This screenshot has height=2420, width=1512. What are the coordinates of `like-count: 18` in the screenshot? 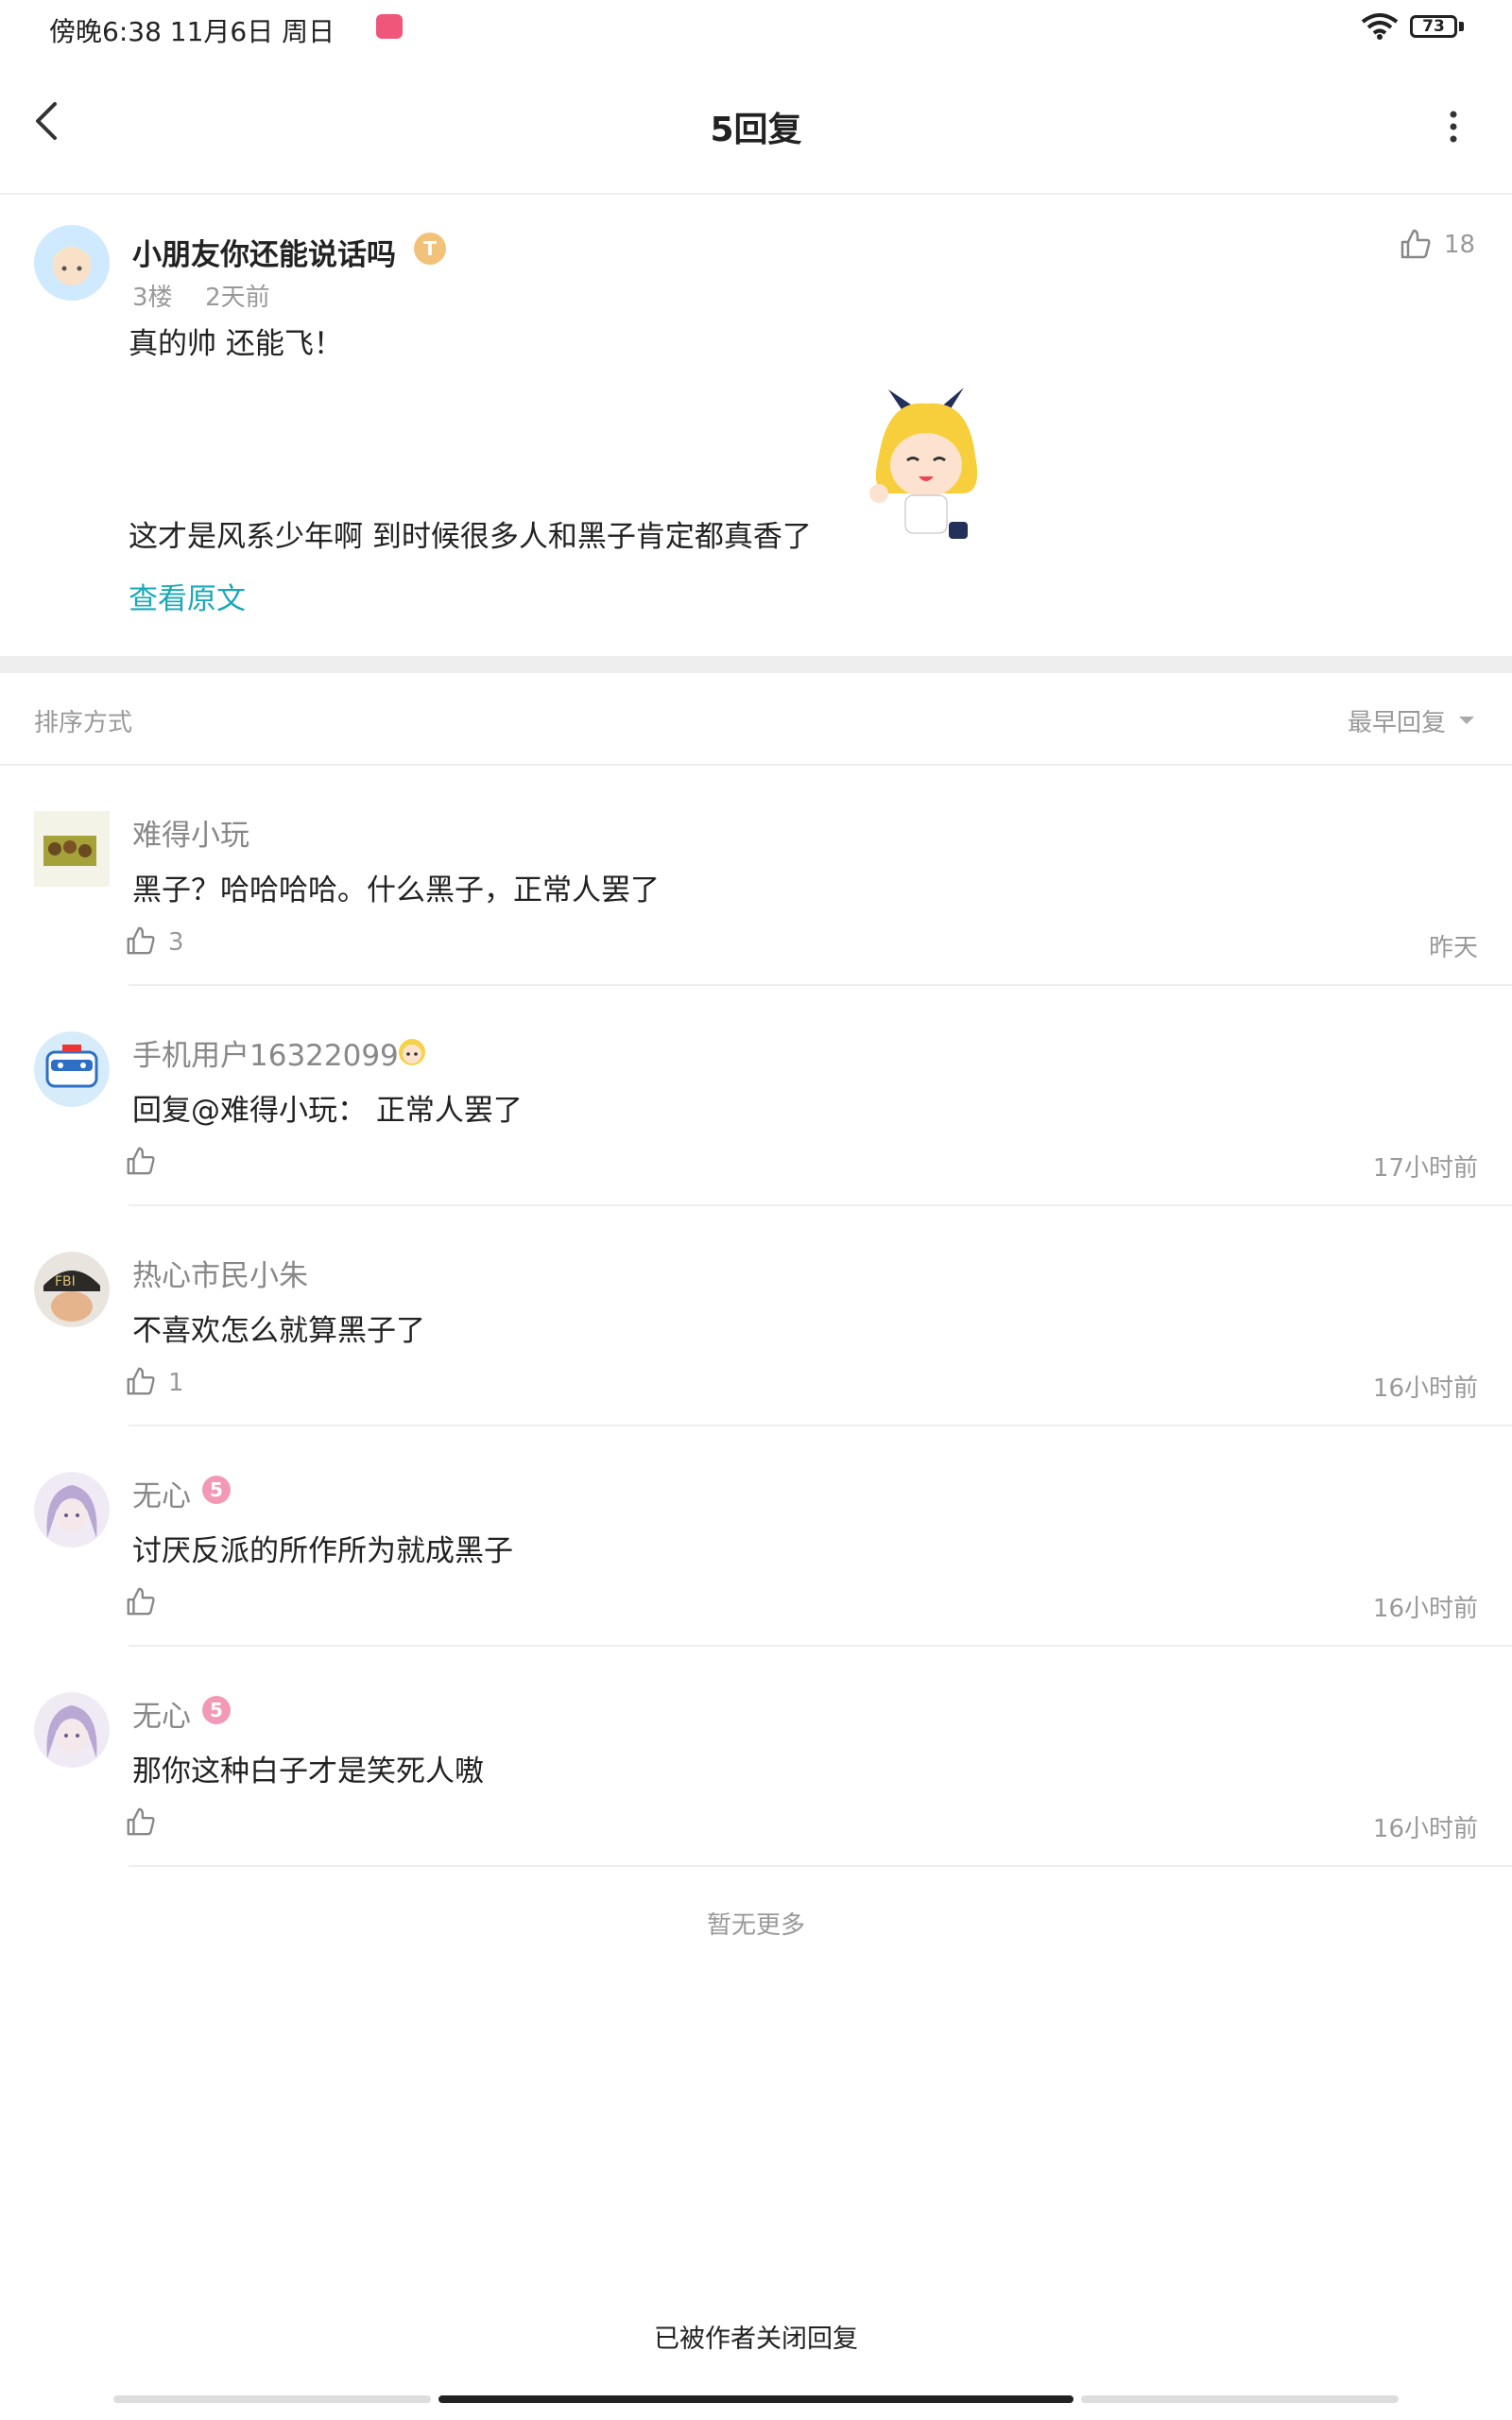 It's located at (1460, 245).